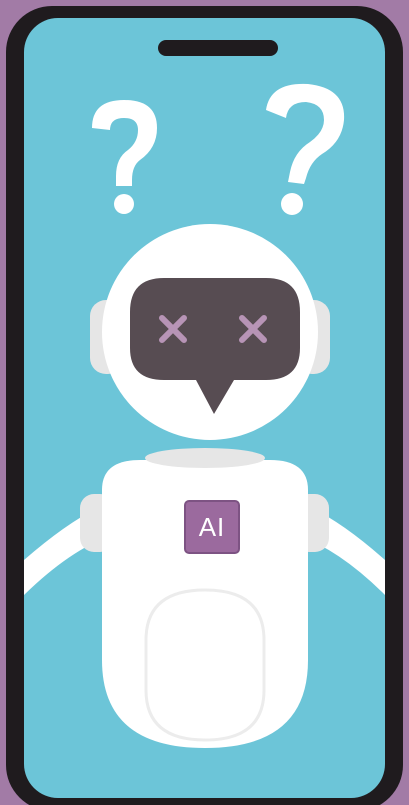  I want to click on ai-badge-label: AI, so click(212, 526).